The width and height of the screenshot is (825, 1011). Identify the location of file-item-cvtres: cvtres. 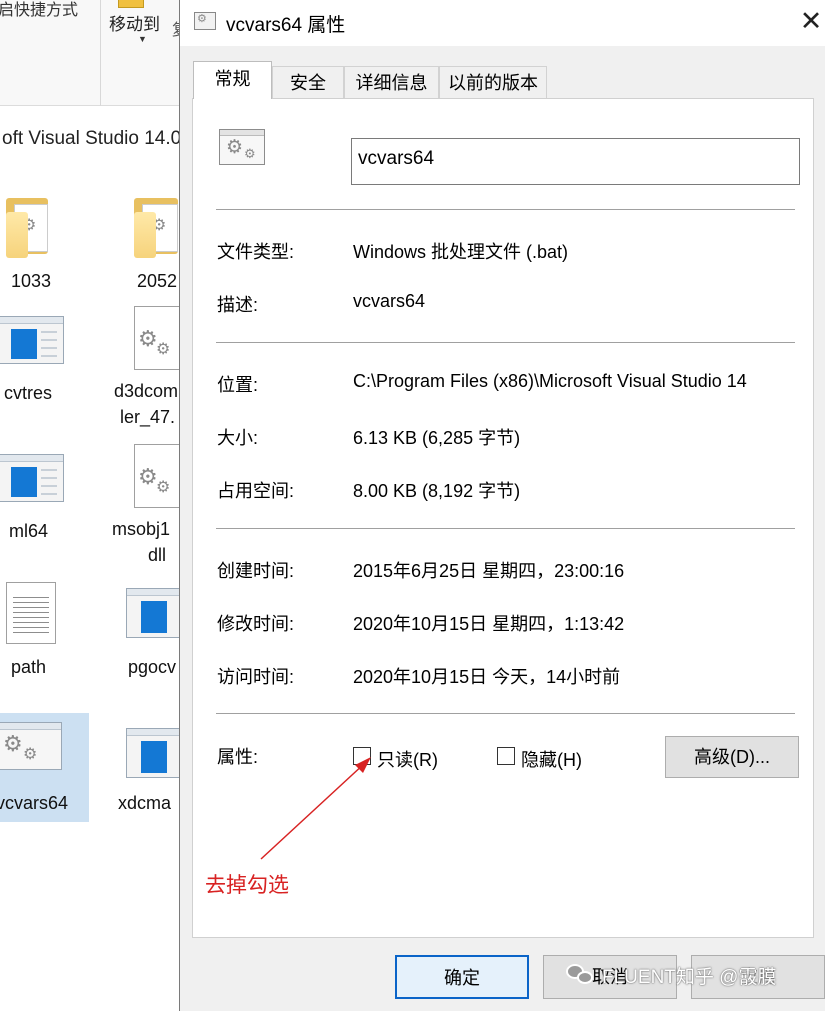
(45, 364).